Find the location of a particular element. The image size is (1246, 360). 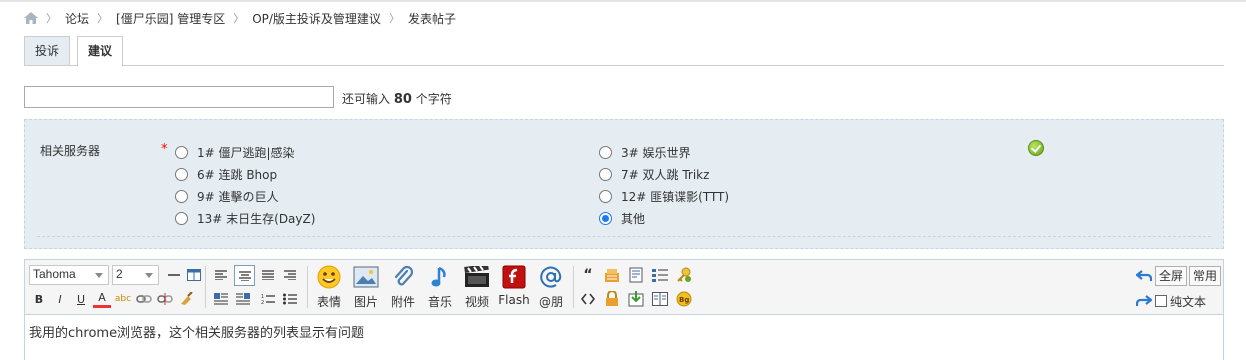

radio-button-selected is located at coordinates (605, 218).